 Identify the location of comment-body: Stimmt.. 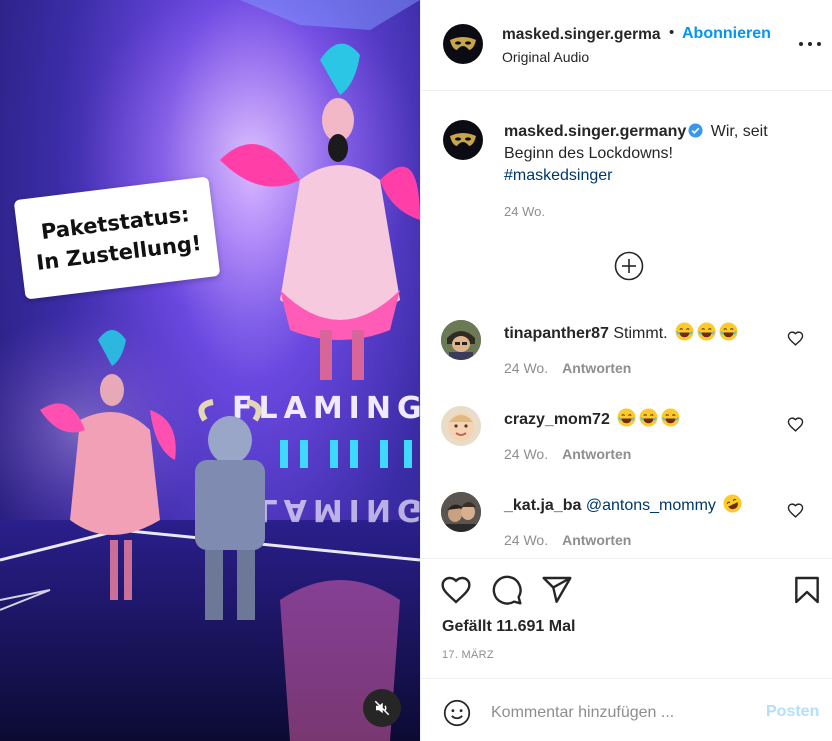
(640, 333).